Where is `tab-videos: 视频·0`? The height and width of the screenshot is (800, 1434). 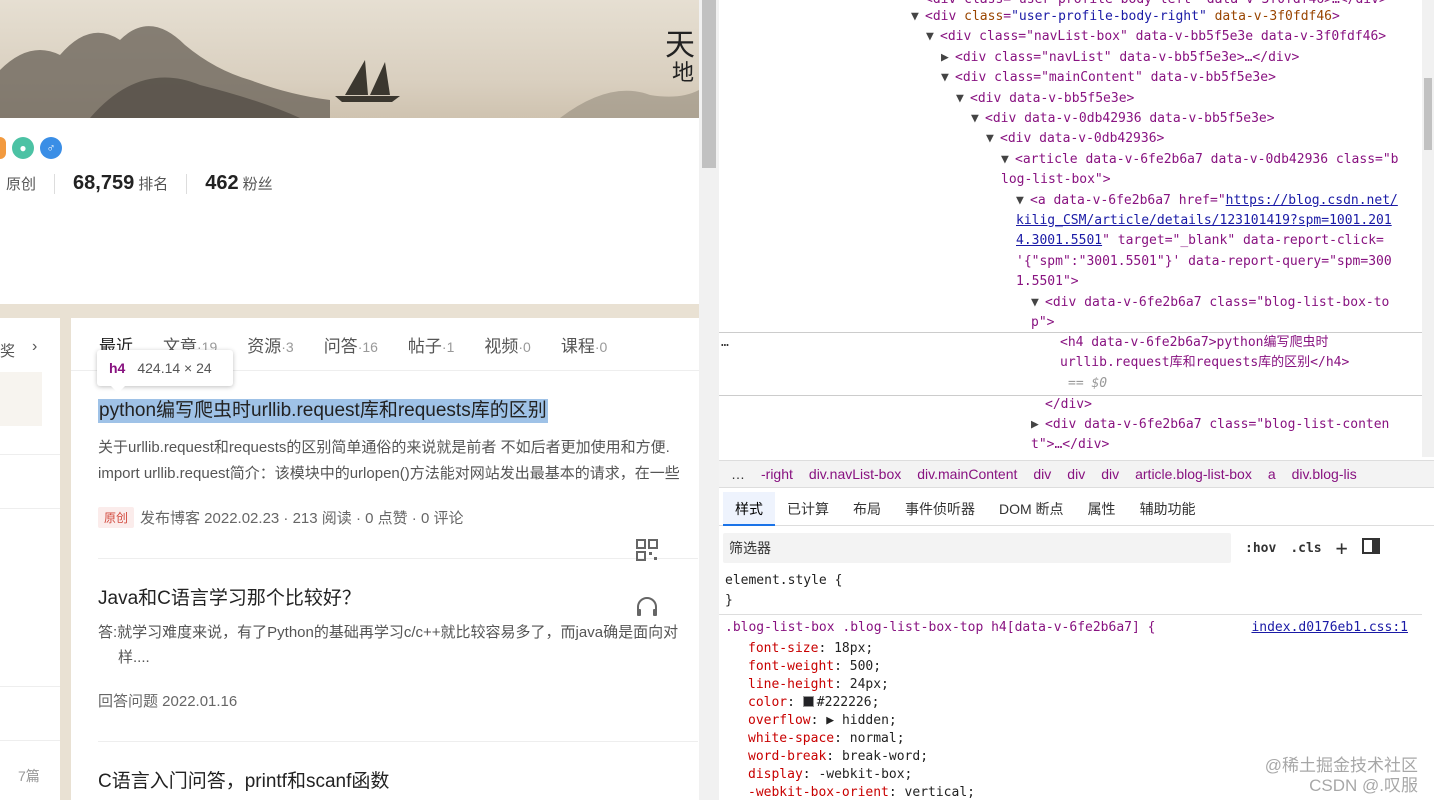
tab-videos: 视频·0 is located at coordinates (507, 344).